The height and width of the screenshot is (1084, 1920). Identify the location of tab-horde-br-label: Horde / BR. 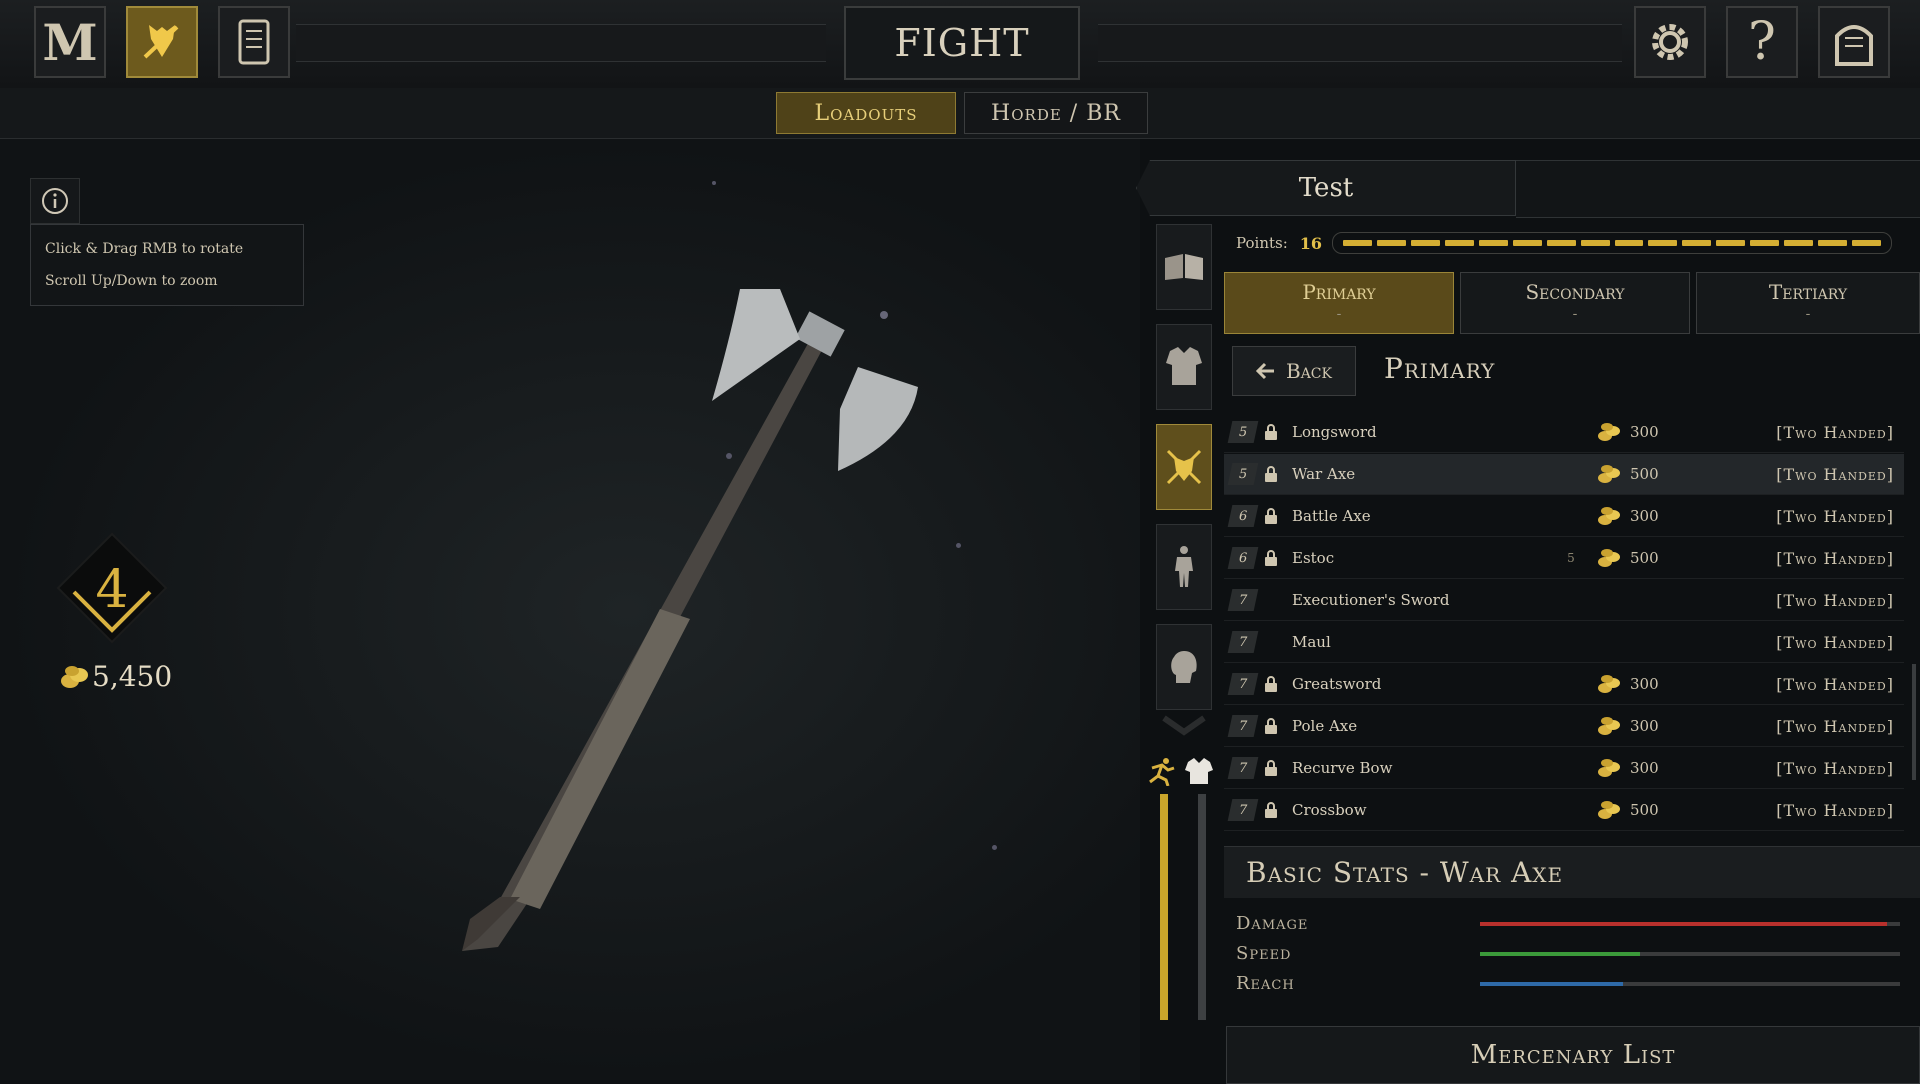
(1056, 113).